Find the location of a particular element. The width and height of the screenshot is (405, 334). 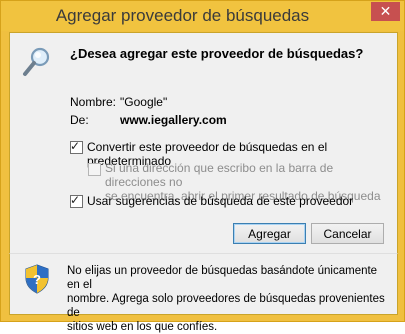

add-button: Agregar is located at coordinates (269, 233).